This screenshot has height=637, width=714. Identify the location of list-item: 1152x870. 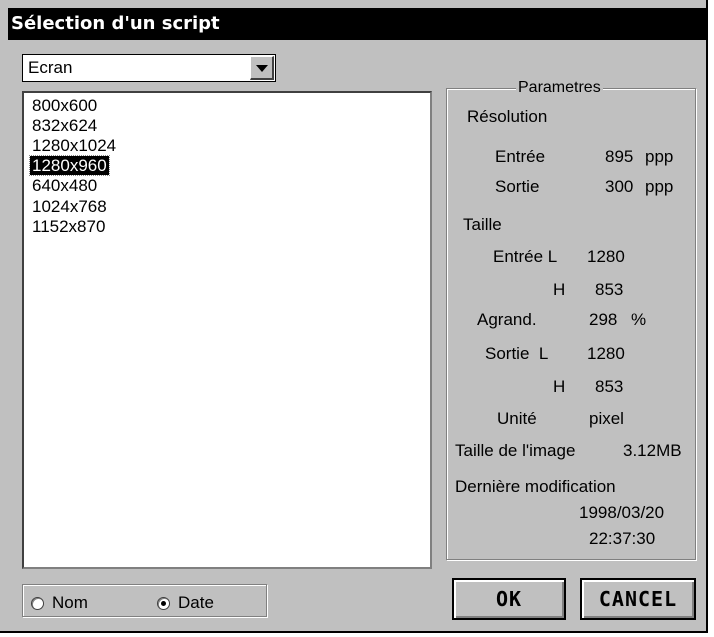
(68, 226).